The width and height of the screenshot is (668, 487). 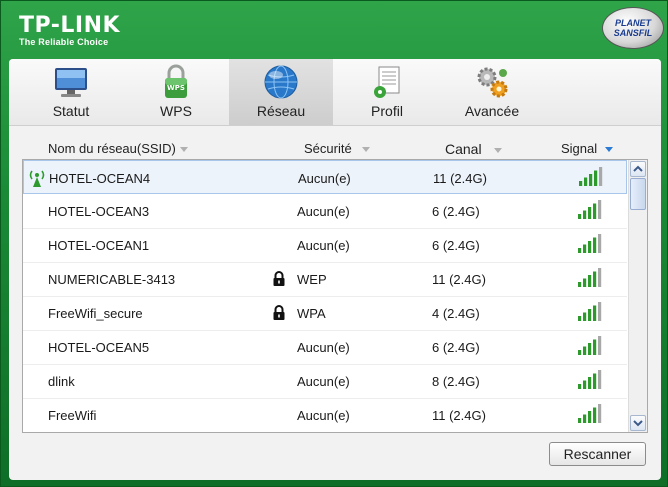 I want to click on tab-reseau: Réseau, so click(x=281, y=92).